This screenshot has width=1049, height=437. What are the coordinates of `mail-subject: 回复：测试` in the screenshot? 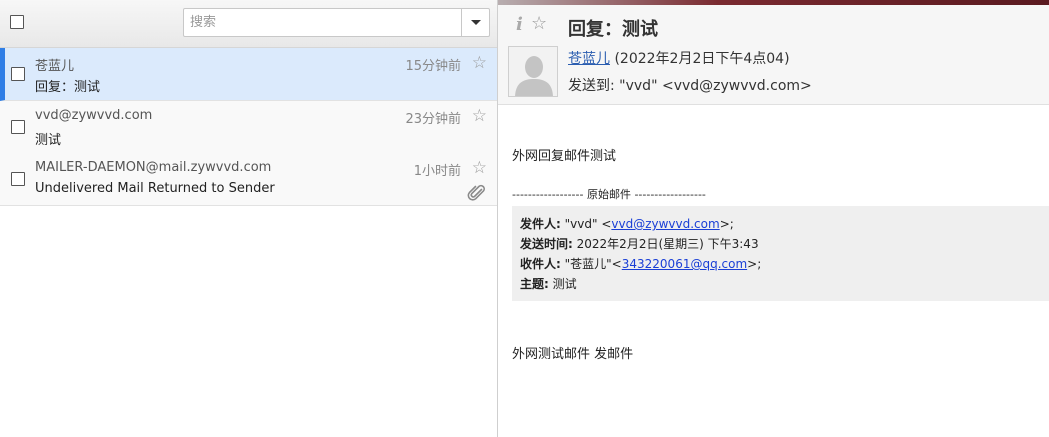 It's located at (613, 29).